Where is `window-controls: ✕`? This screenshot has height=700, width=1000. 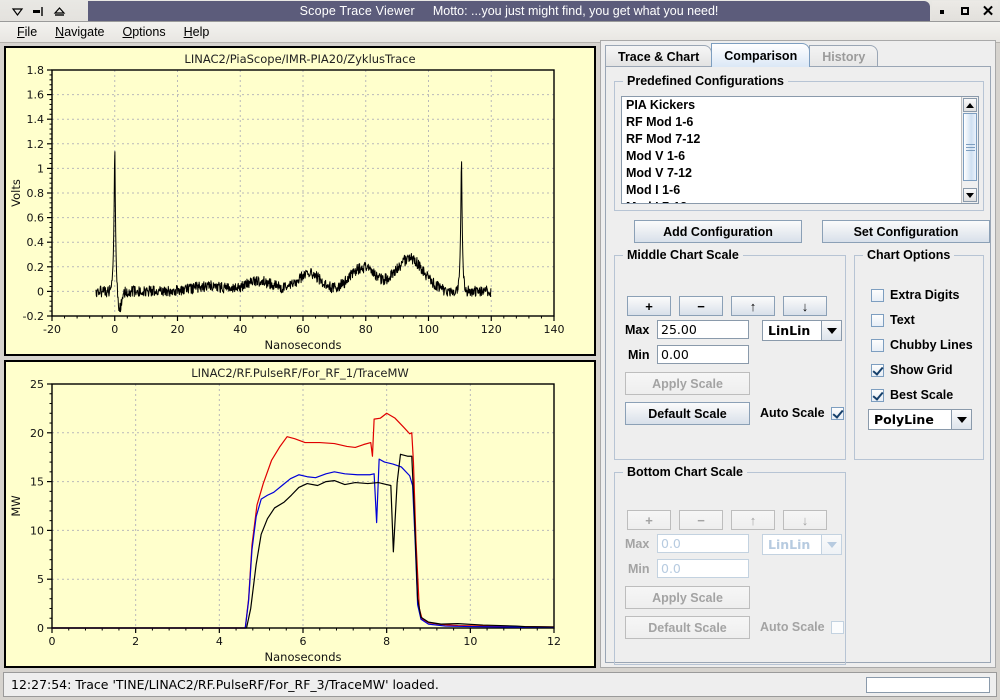
window-controls: ✕ is located at coordinates (965, 11).